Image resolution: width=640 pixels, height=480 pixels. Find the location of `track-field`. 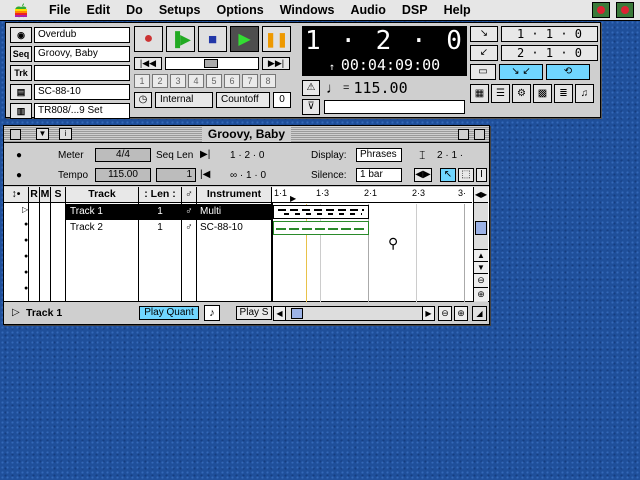

track-field is located at coordinates (82, 73).